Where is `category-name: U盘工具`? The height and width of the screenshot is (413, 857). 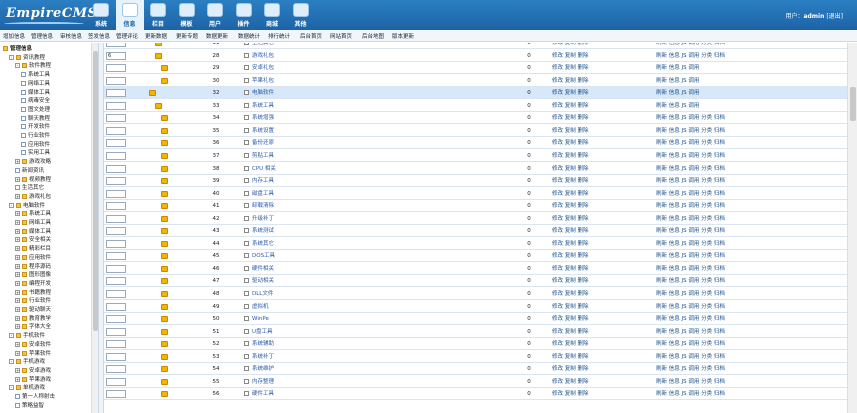 category-name: U盘工具 is located at coordinates (262, 332).